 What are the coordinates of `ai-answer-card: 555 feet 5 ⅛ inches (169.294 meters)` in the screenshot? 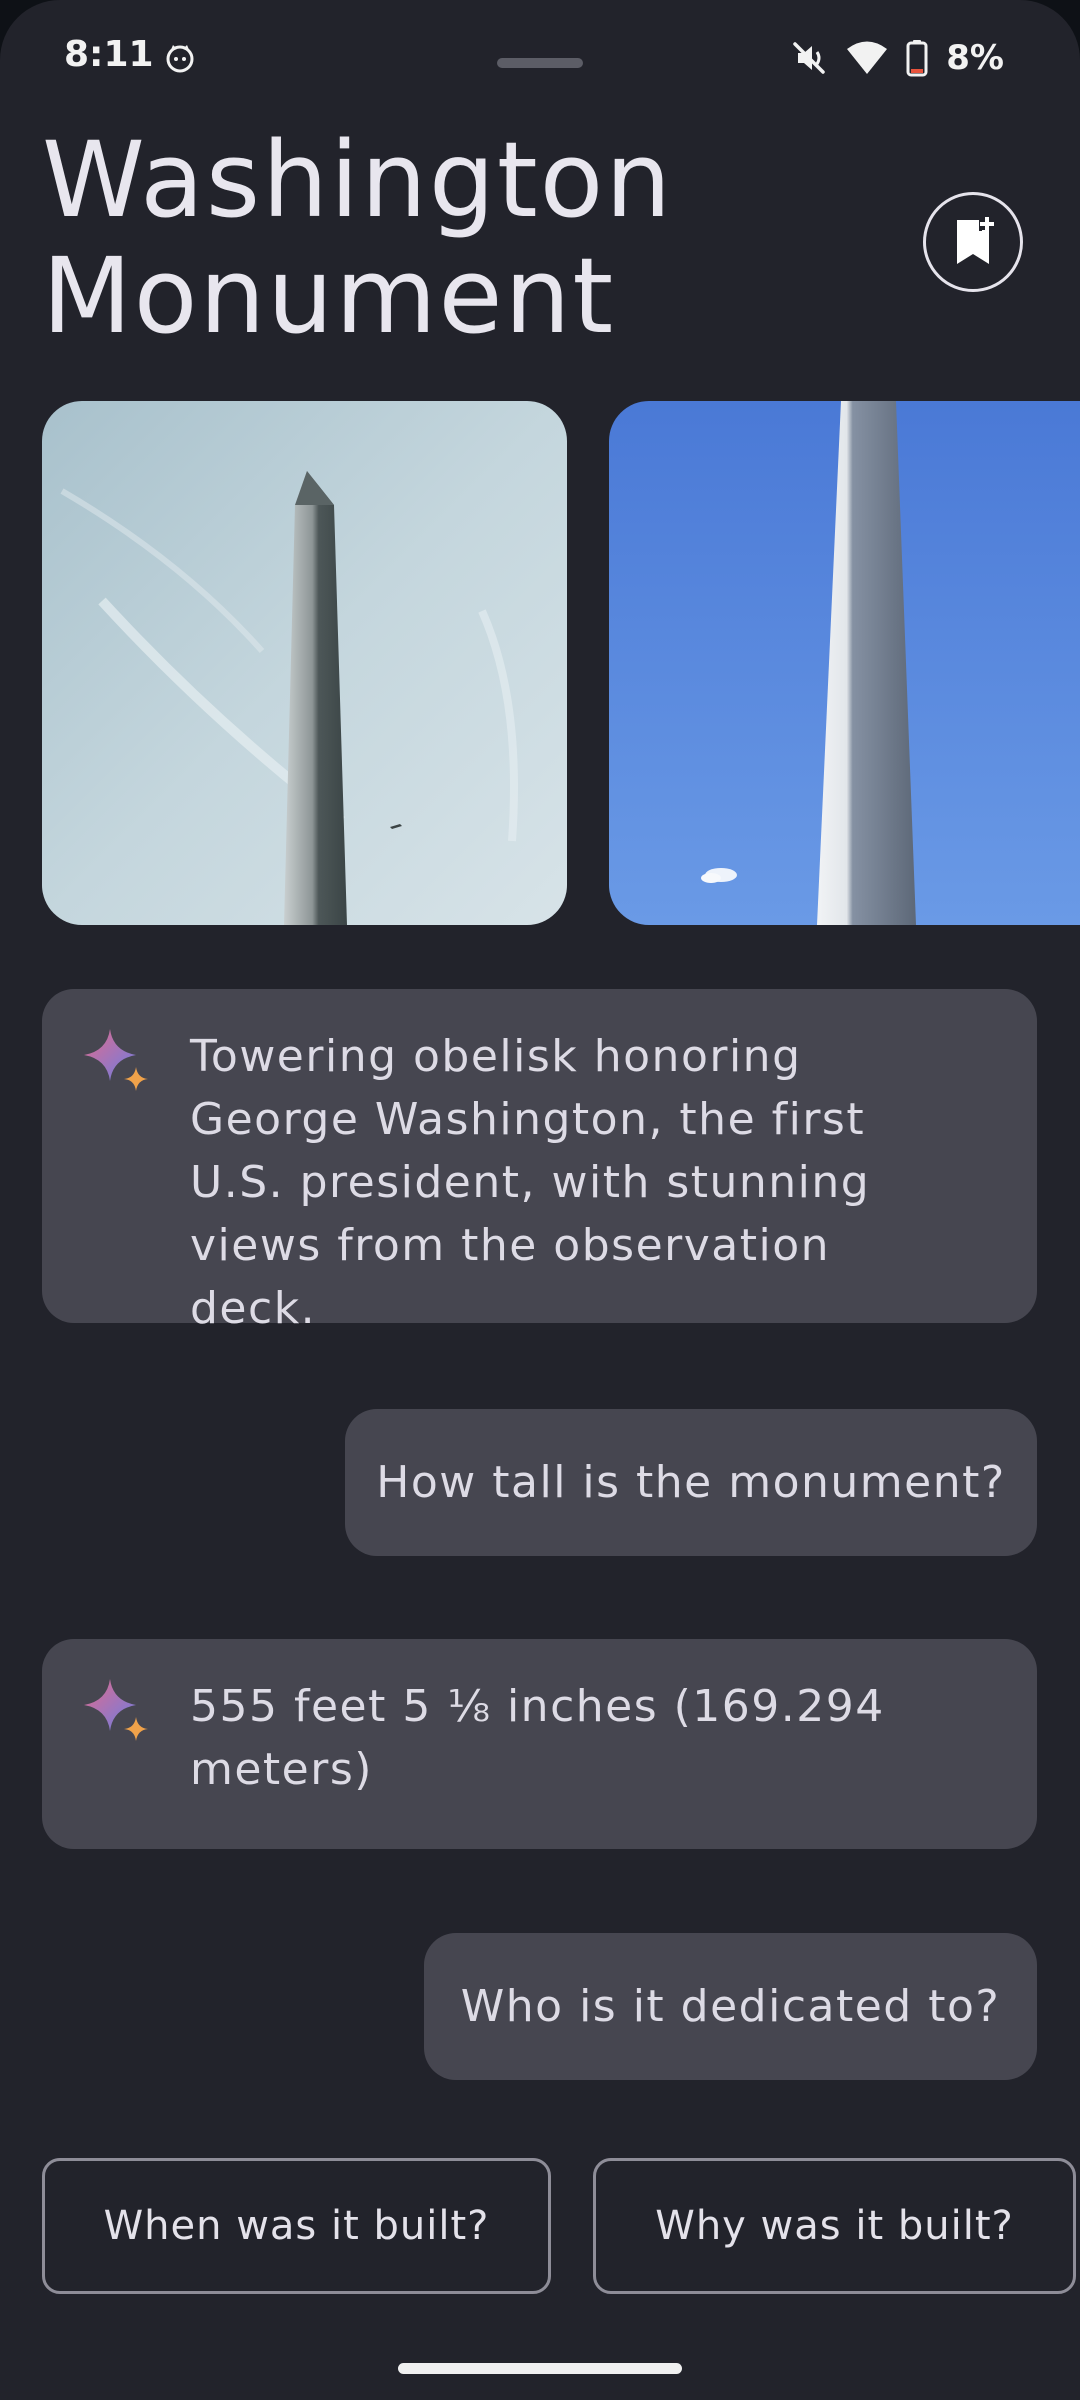 It's located at (539, 1744).